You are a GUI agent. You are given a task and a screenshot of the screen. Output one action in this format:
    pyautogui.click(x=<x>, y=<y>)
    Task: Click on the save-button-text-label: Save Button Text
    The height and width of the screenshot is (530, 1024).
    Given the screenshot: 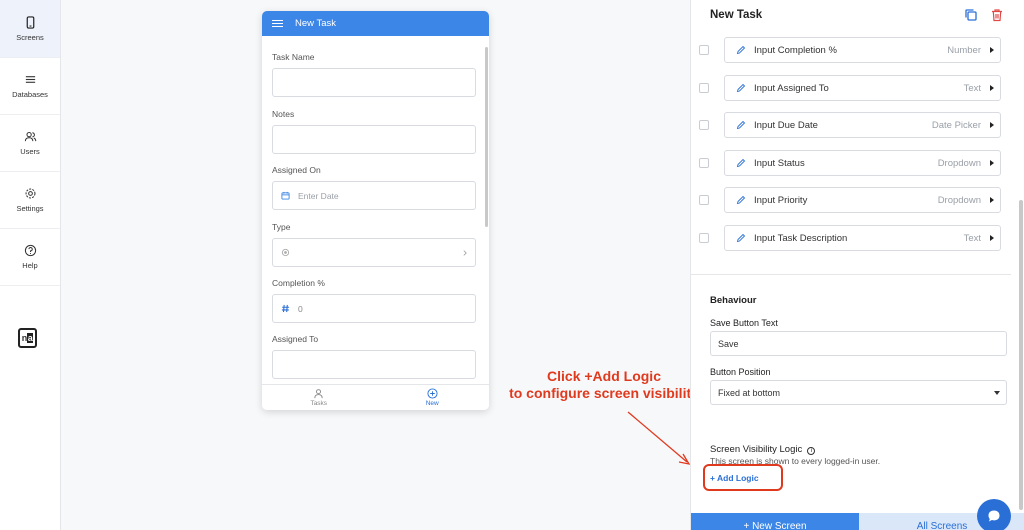 What is the action you would take?
    pyautogui.click(x=744, y=323)
    